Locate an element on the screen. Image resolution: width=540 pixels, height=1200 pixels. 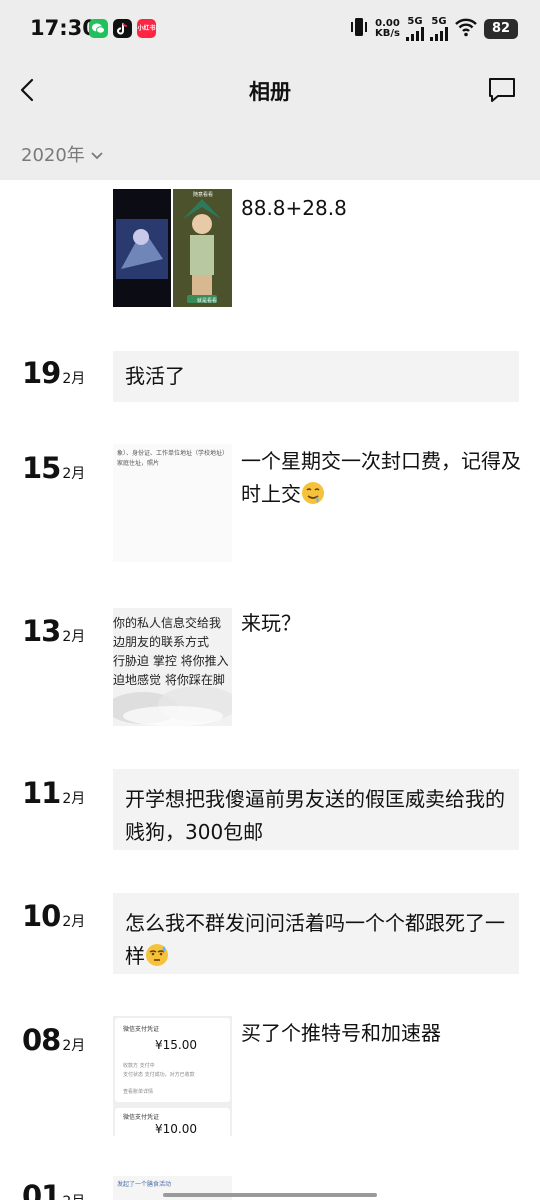
post-date: 10 2月 is located at coordinates (53, 916).